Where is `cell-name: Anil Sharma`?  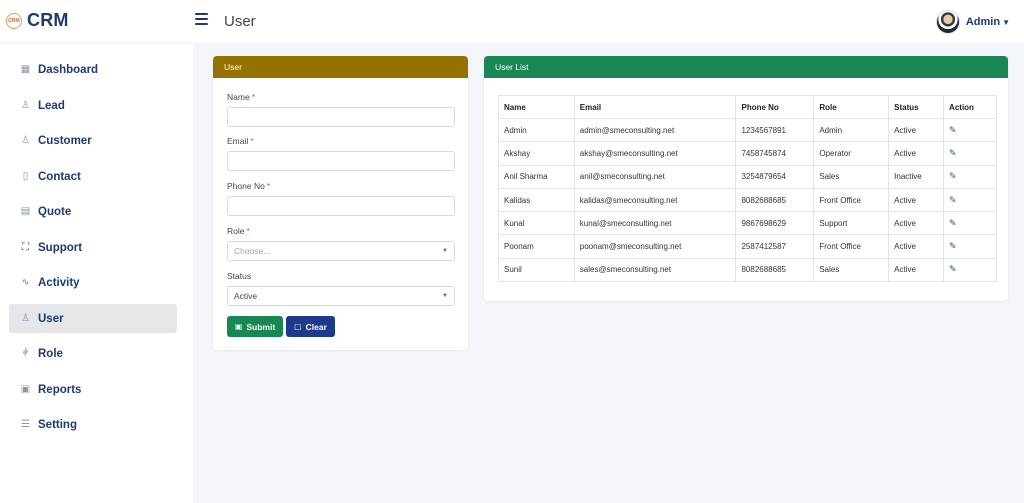
cell-name: Anil Sharma is located at coordinates (536, 176).